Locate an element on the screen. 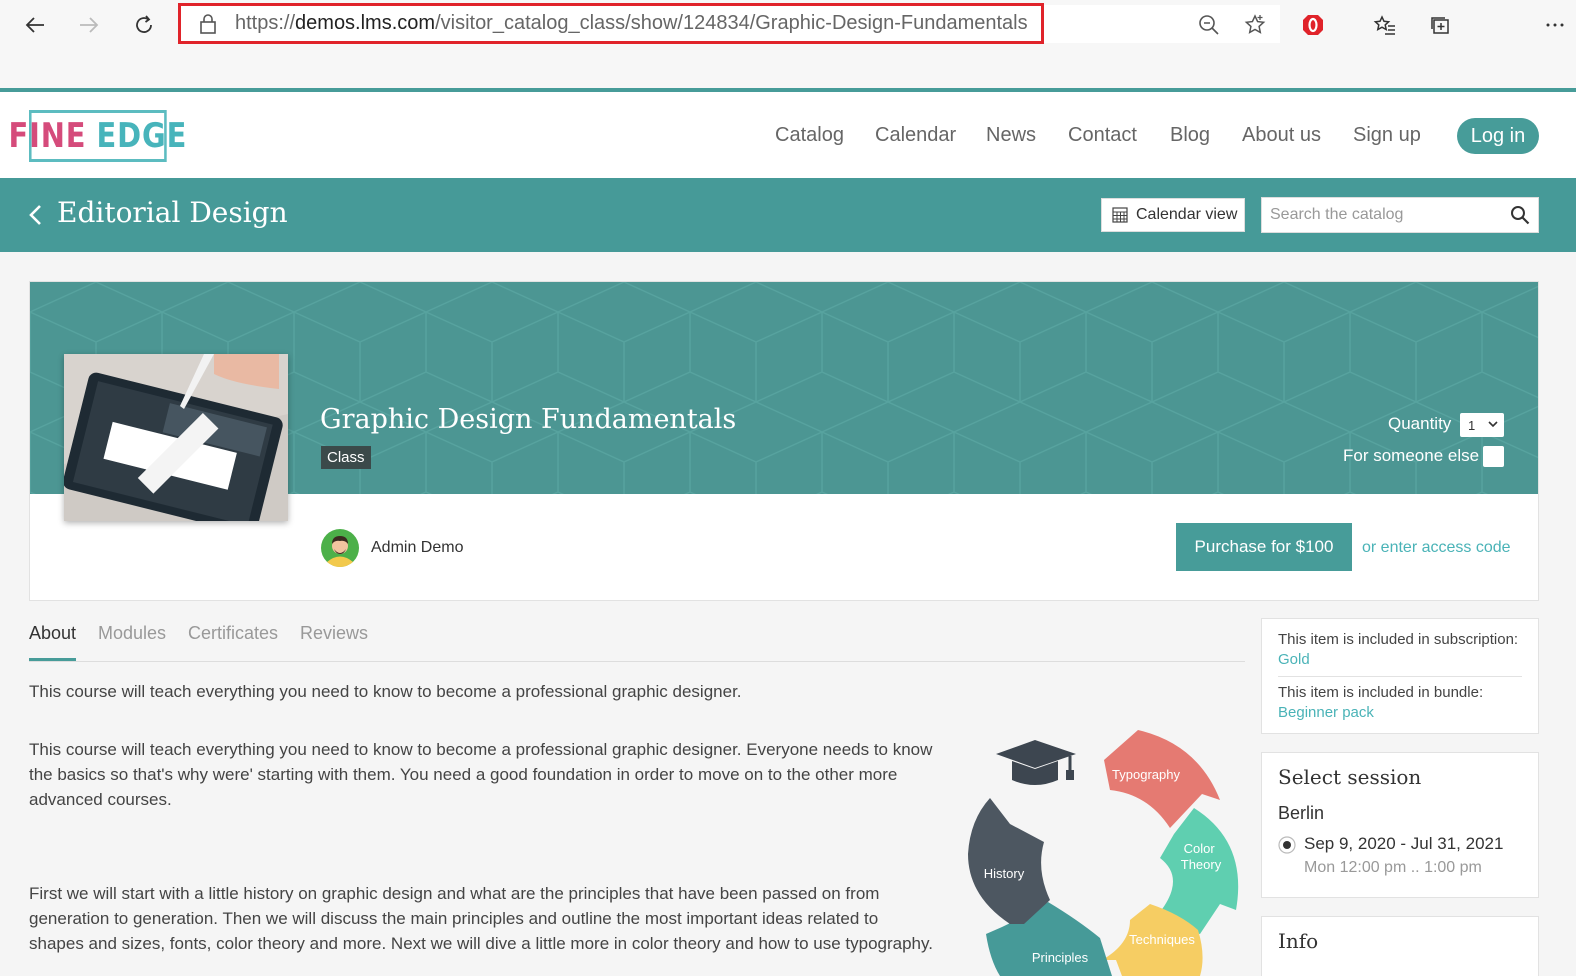  author-name: Admin Demo is located at coordinates (417, 548).